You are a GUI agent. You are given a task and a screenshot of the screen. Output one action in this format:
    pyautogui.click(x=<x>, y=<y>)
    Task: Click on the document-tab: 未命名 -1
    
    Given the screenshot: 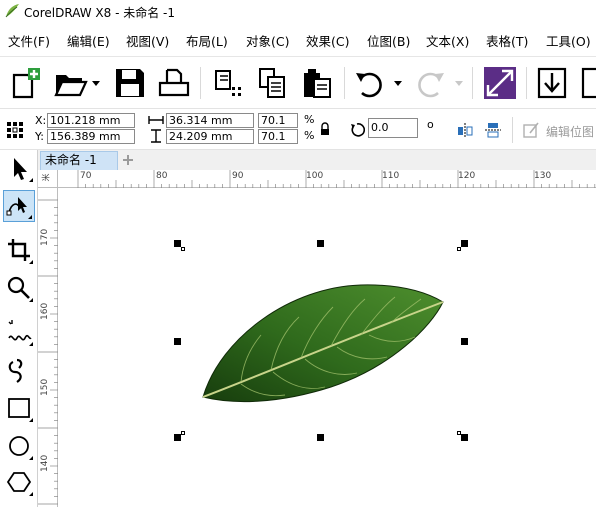 What is the action you would take?
    pyautogui.click(x=79, y=160)
    